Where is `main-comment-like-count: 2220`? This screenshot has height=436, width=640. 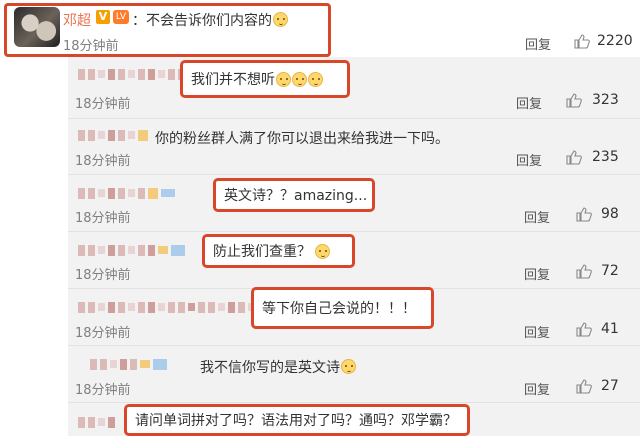 main-comment-like-count: 2220 is located at coordinates (615, 41).